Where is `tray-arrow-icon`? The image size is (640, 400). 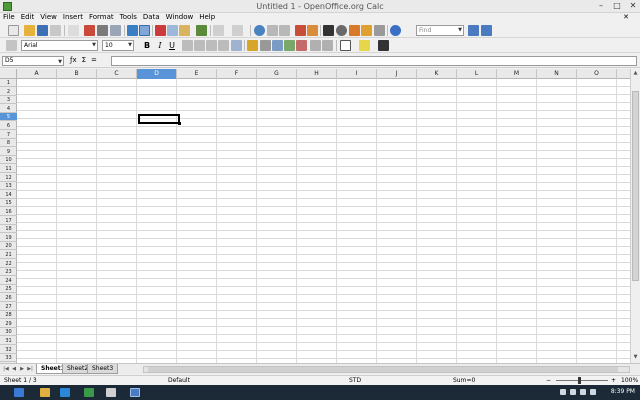 tray-arrow-icon is located at coordinates (563, 392).